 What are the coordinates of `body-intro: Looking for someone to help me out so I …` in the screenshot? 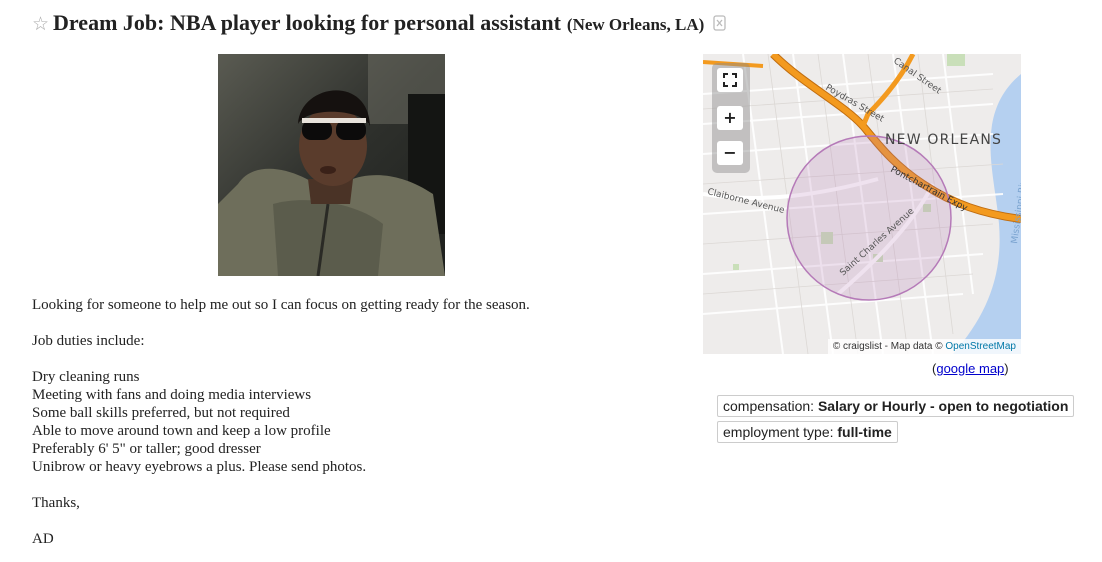 It's located at (281, 305).